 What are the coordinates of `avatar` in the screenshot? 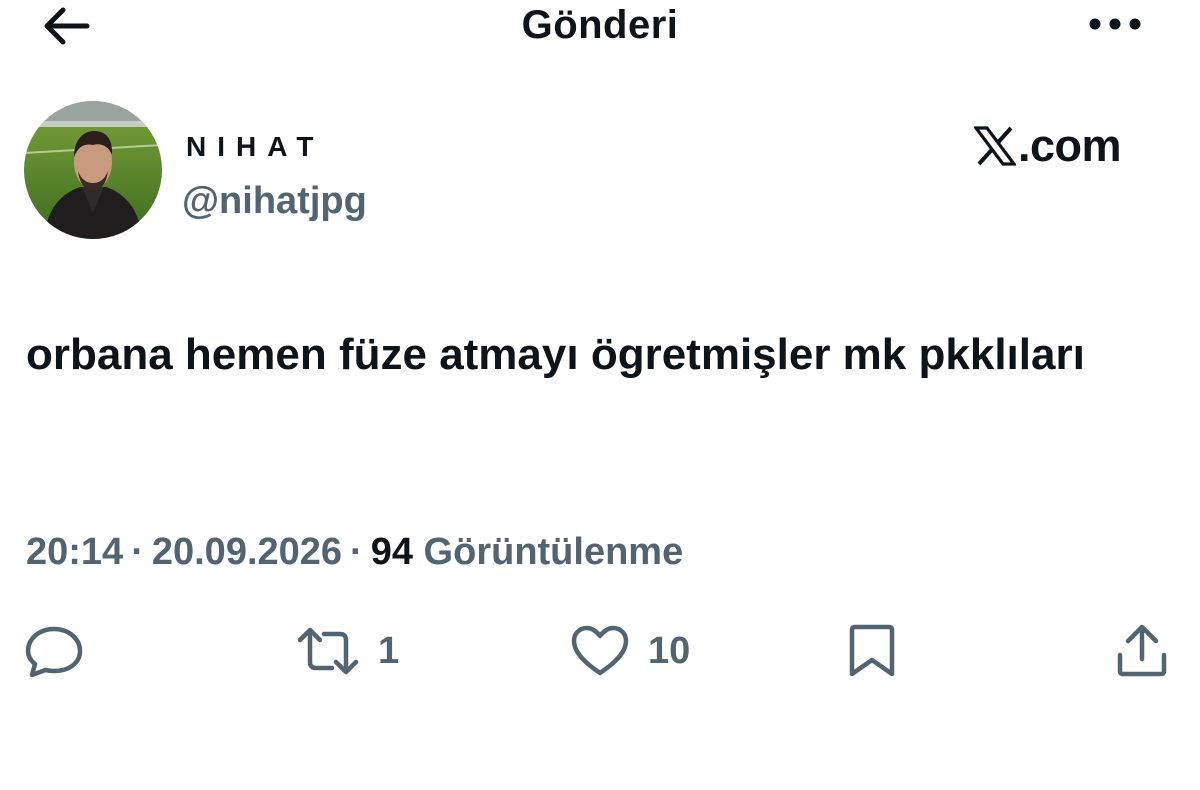 It's located at (93, 170).